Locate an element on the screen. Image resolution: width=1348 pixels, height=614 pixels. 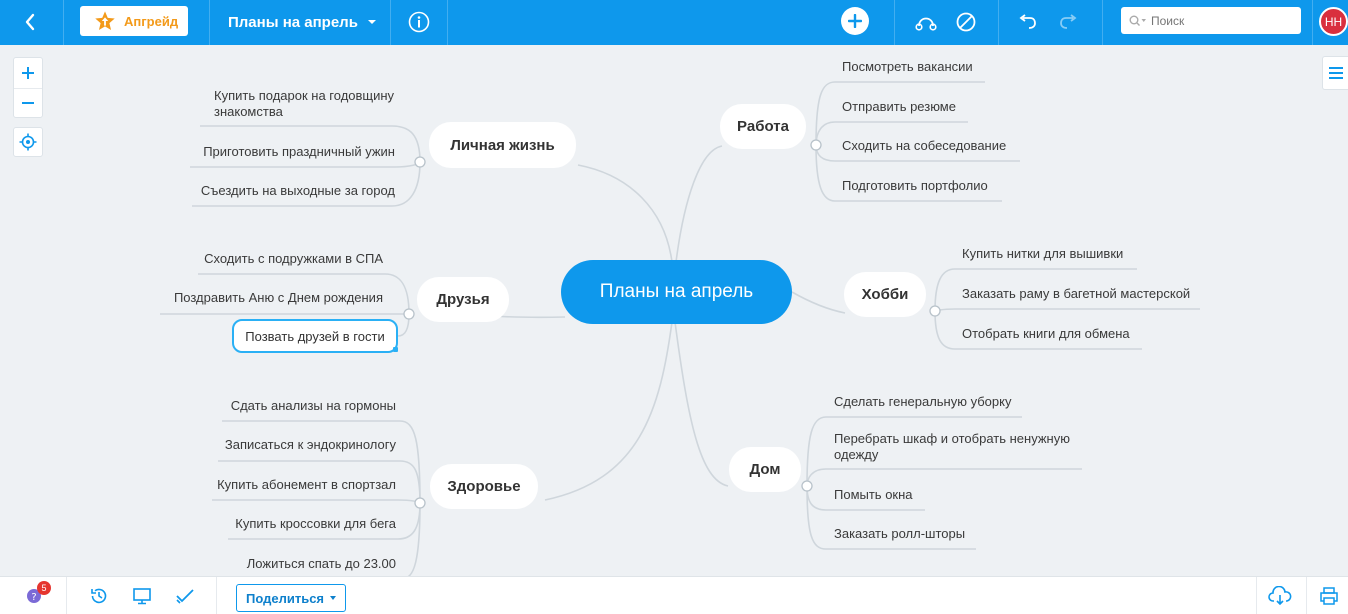
subtopic: Приготовить праздничный ужин is located at coordinates (287, 152).